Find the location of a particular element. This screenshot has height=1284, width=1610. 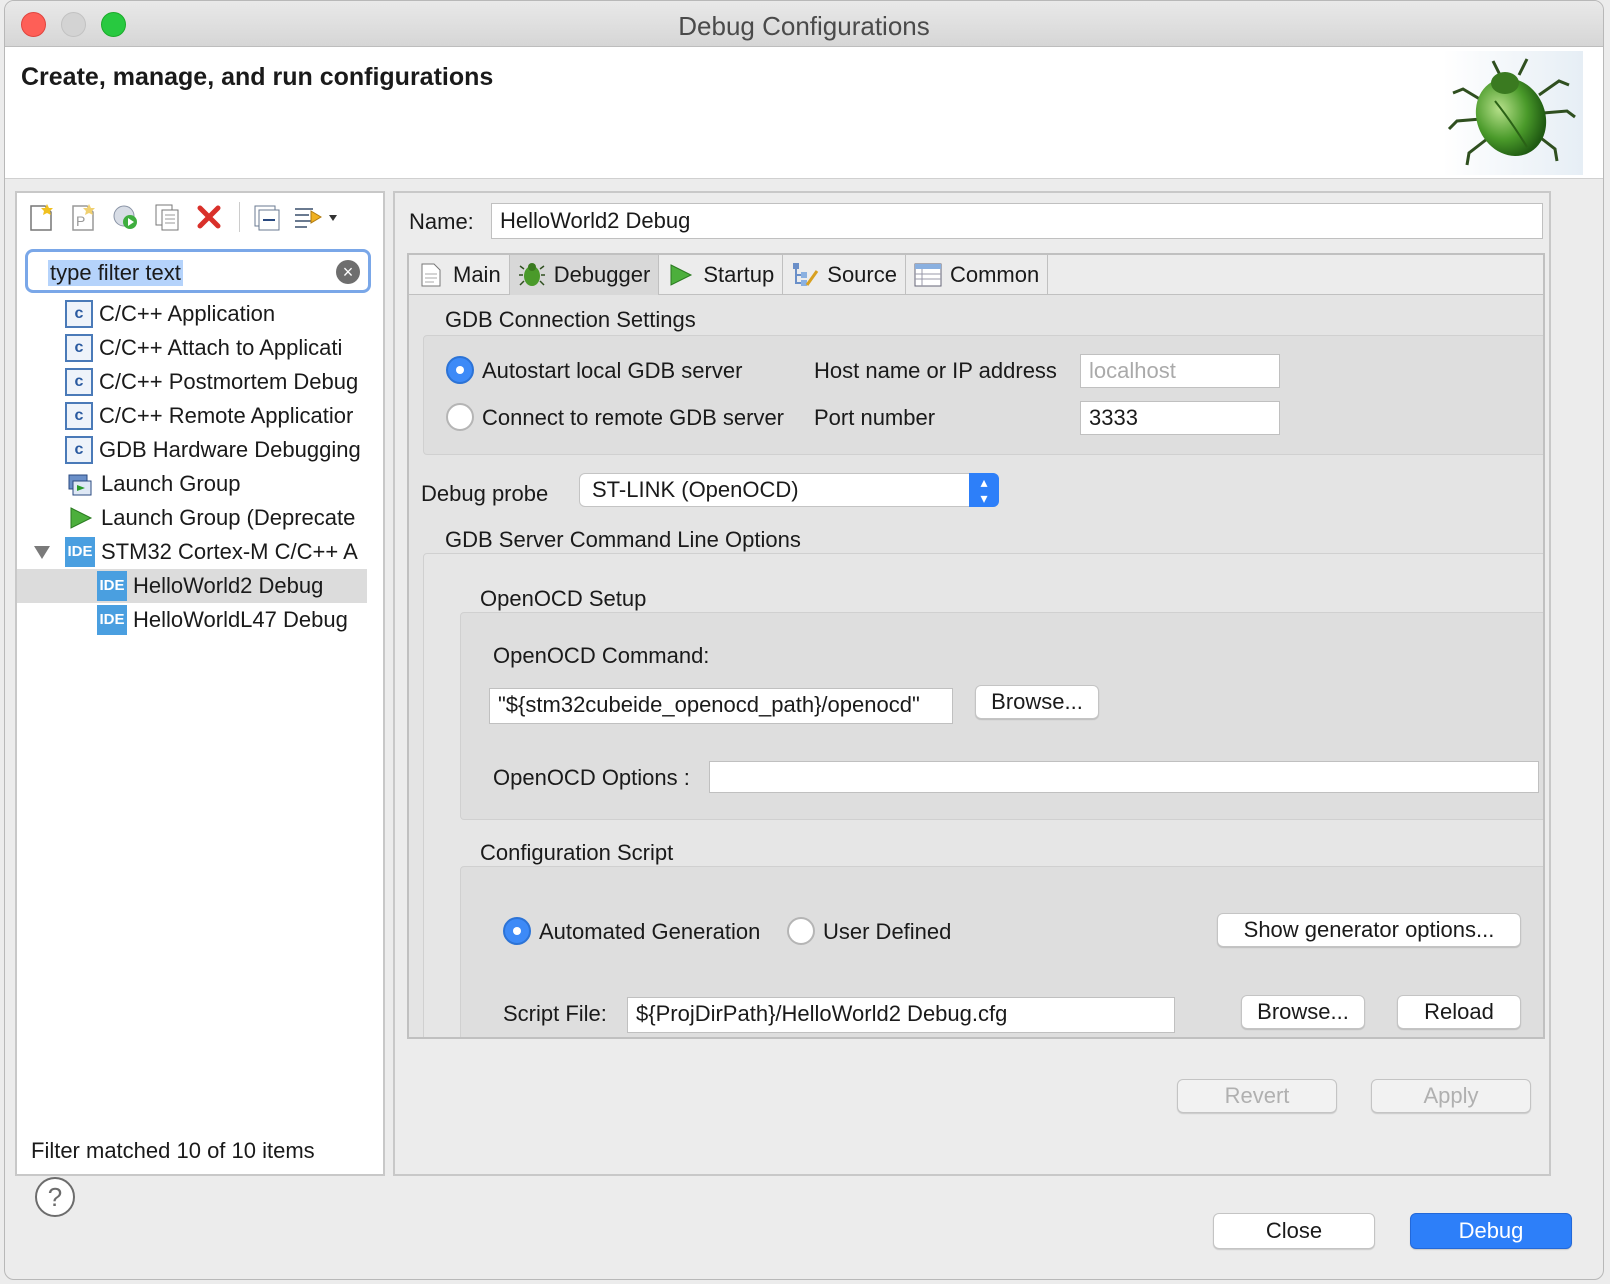

port-label: Port number is located at coordinates (875, 417).